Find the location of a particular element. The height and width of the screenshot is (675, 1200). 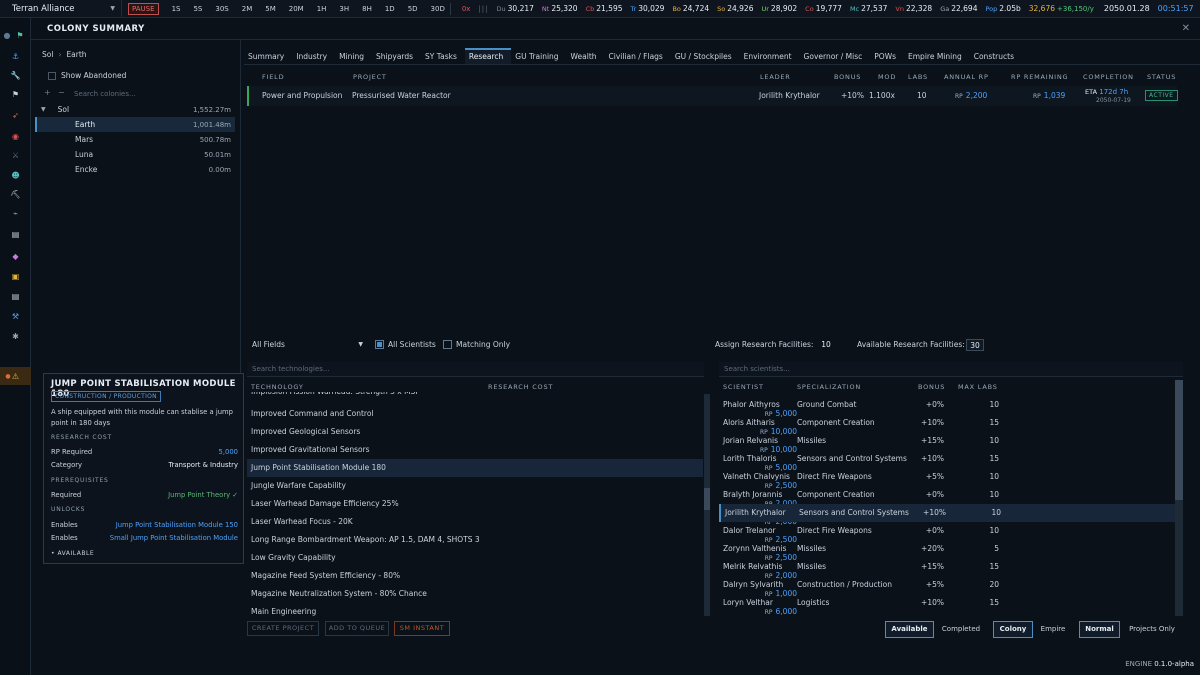

speed-button: 5D is located at coordinates (413, 9).